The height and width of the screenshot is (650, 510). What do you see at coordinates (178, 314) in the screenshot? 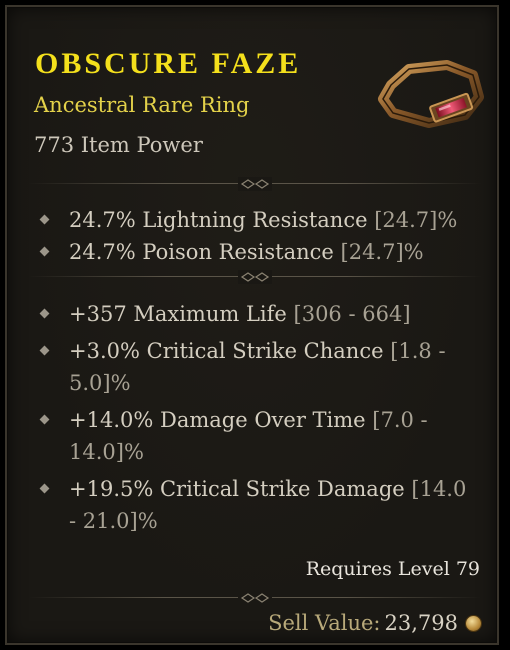
I see `affix-text: +357 Maximum Life` at bounding box center [178, 314].